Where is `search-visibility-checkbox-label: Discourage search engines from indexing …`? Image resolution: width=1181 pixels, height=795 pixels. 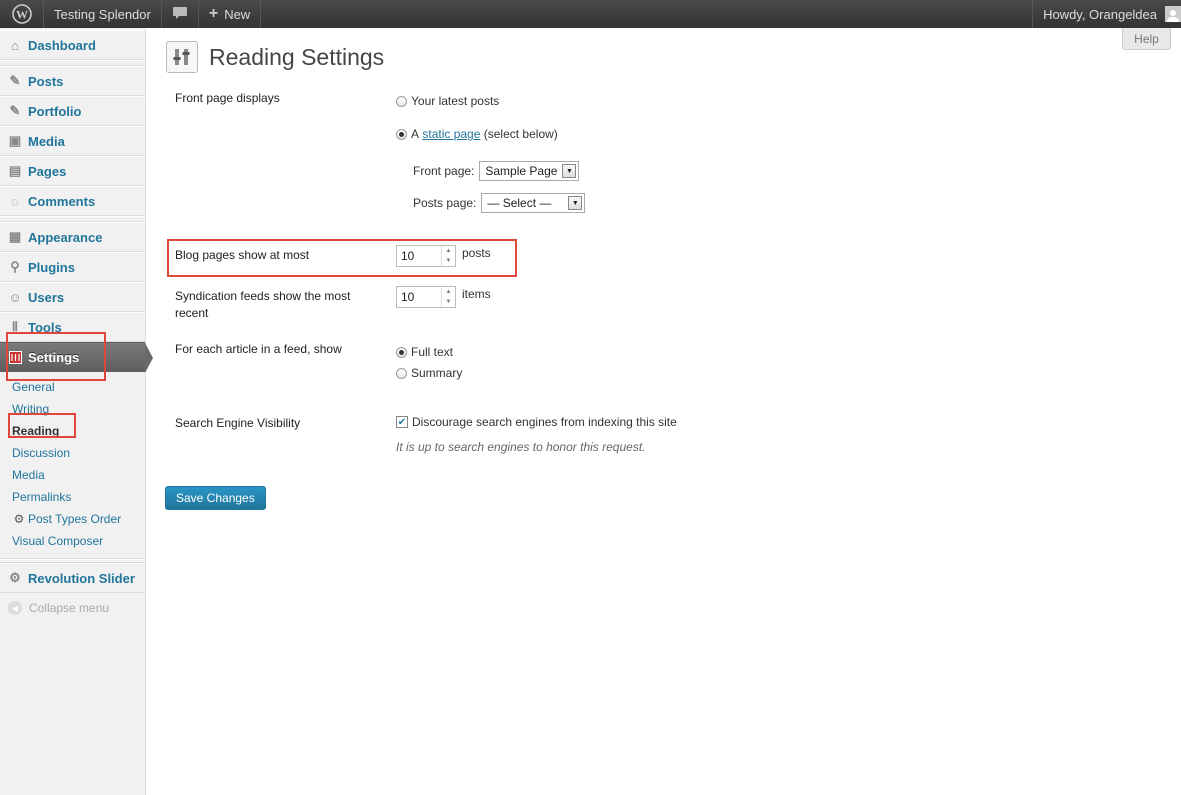
search-visibility-checkbox-label: Discourage search engines from indexing … is located at coordinates (544, 422).